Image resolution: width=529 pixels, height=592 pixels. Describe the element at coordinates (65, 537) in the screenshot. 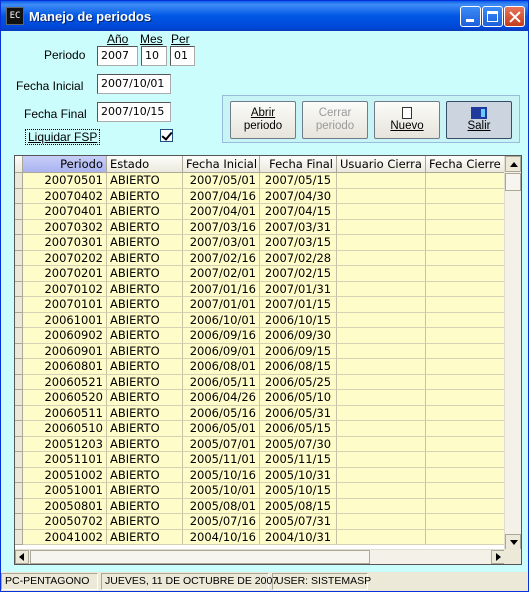

I see `periodo-cell: 20041002` at that location.